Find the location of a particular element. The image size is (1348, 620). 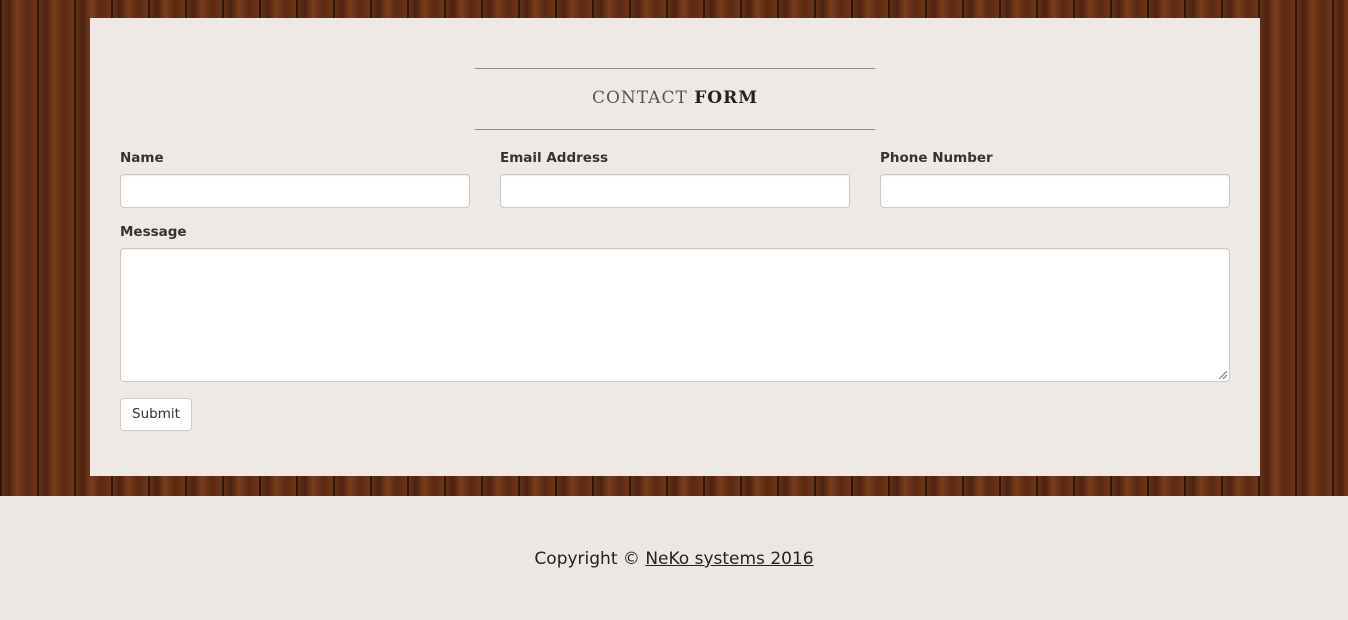

copyright-text: Copyright © NeKo systems 2016 is located at coordinates (674, 559).